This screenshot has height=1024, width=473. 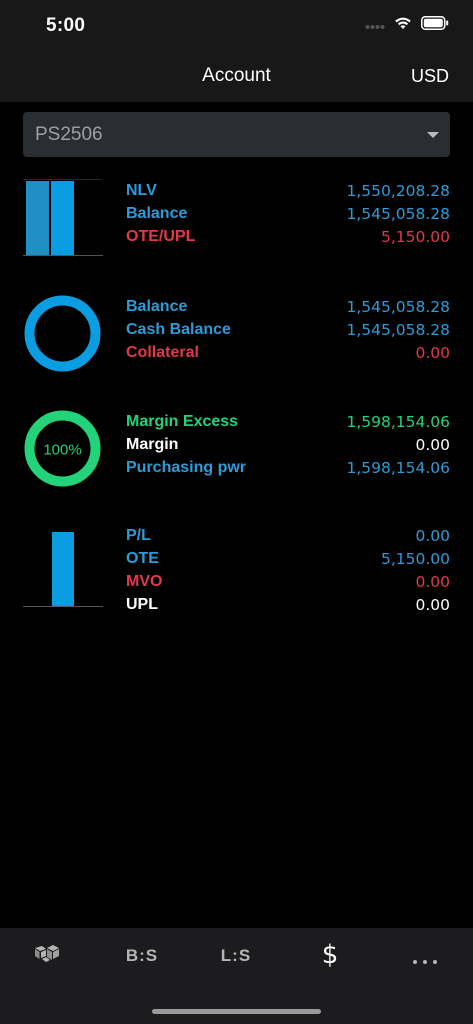 I want to click on nlv-bar, so click(x=37, y=218).